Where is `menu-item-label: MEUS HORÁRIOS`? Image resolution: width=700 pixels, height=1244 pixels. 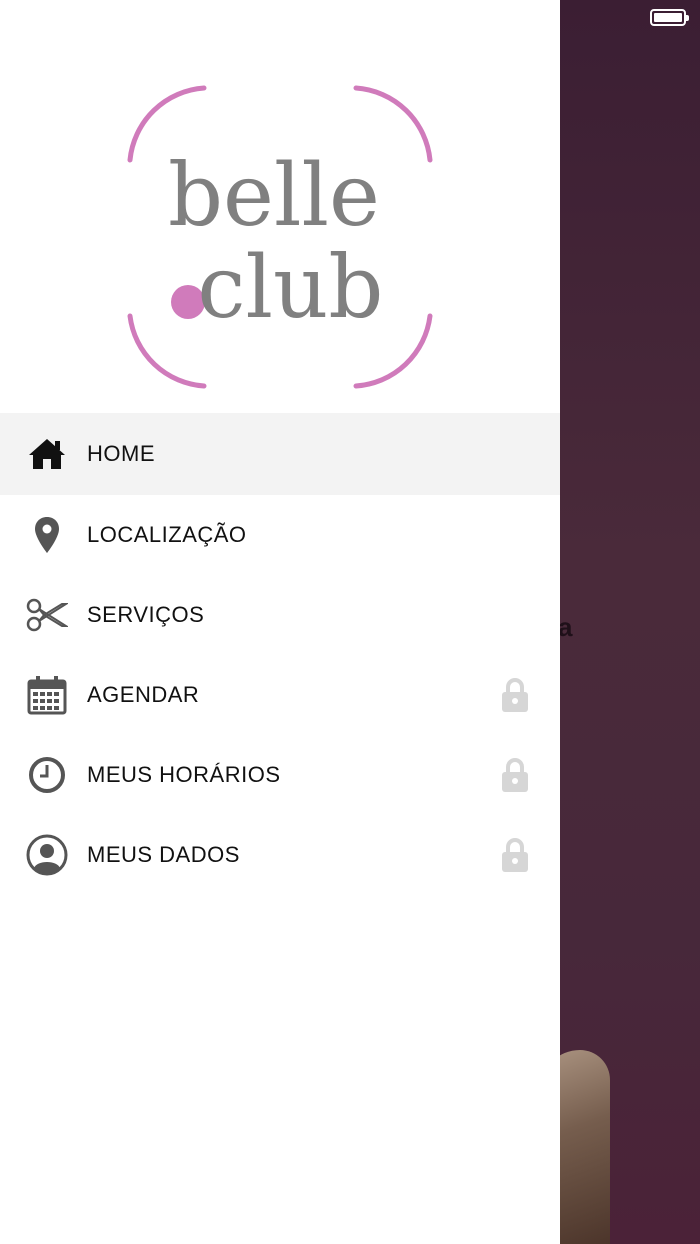 menu-item-label: MEUS HORÁRIOS is located at coordinates (184, 774).